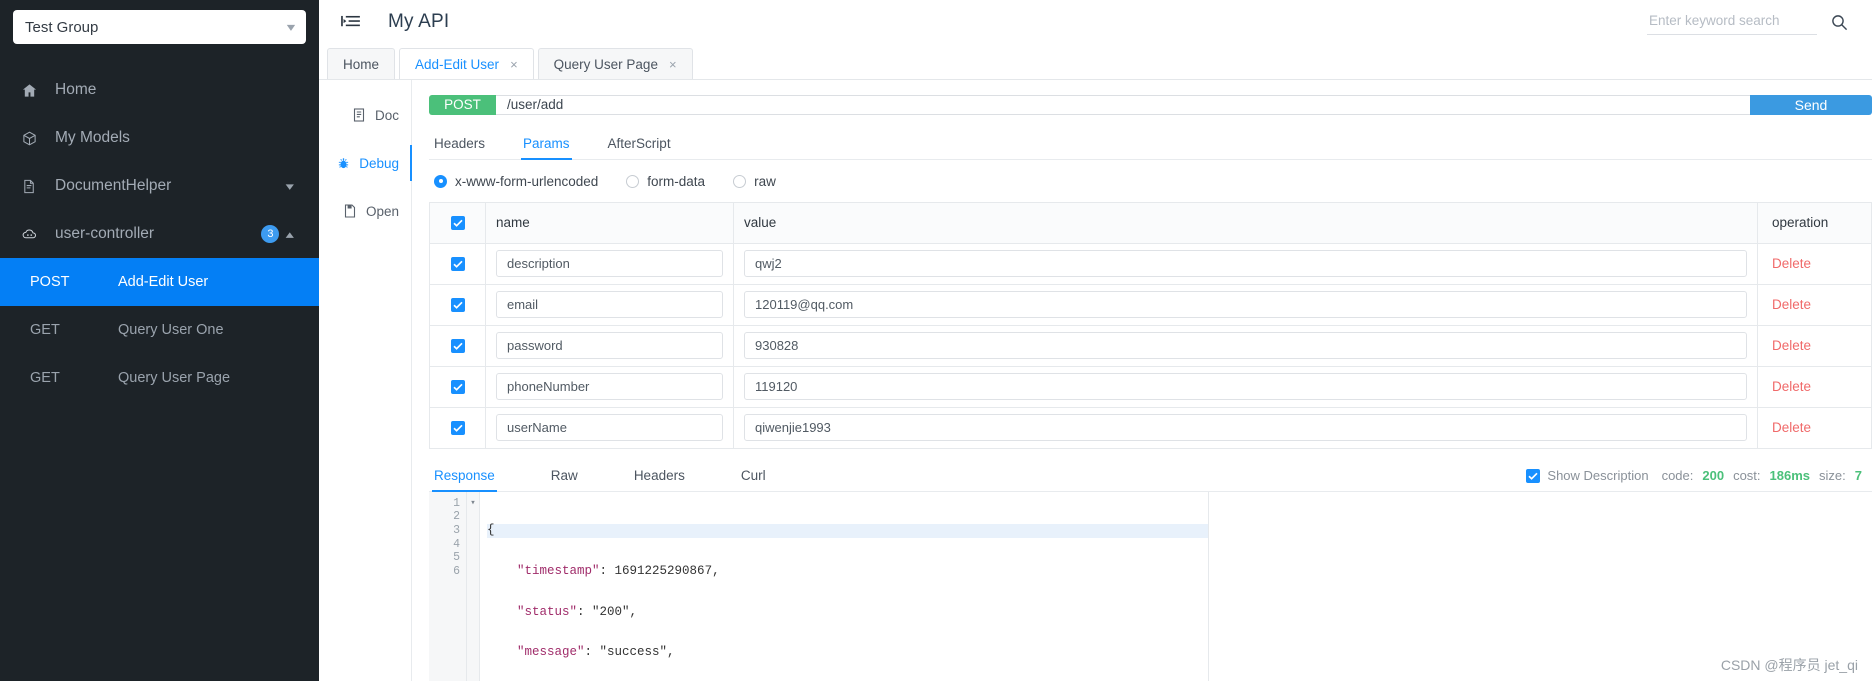  I want to click on sidebar-api-add-edit-user: POST Add-Edit User, so click(159, 282).